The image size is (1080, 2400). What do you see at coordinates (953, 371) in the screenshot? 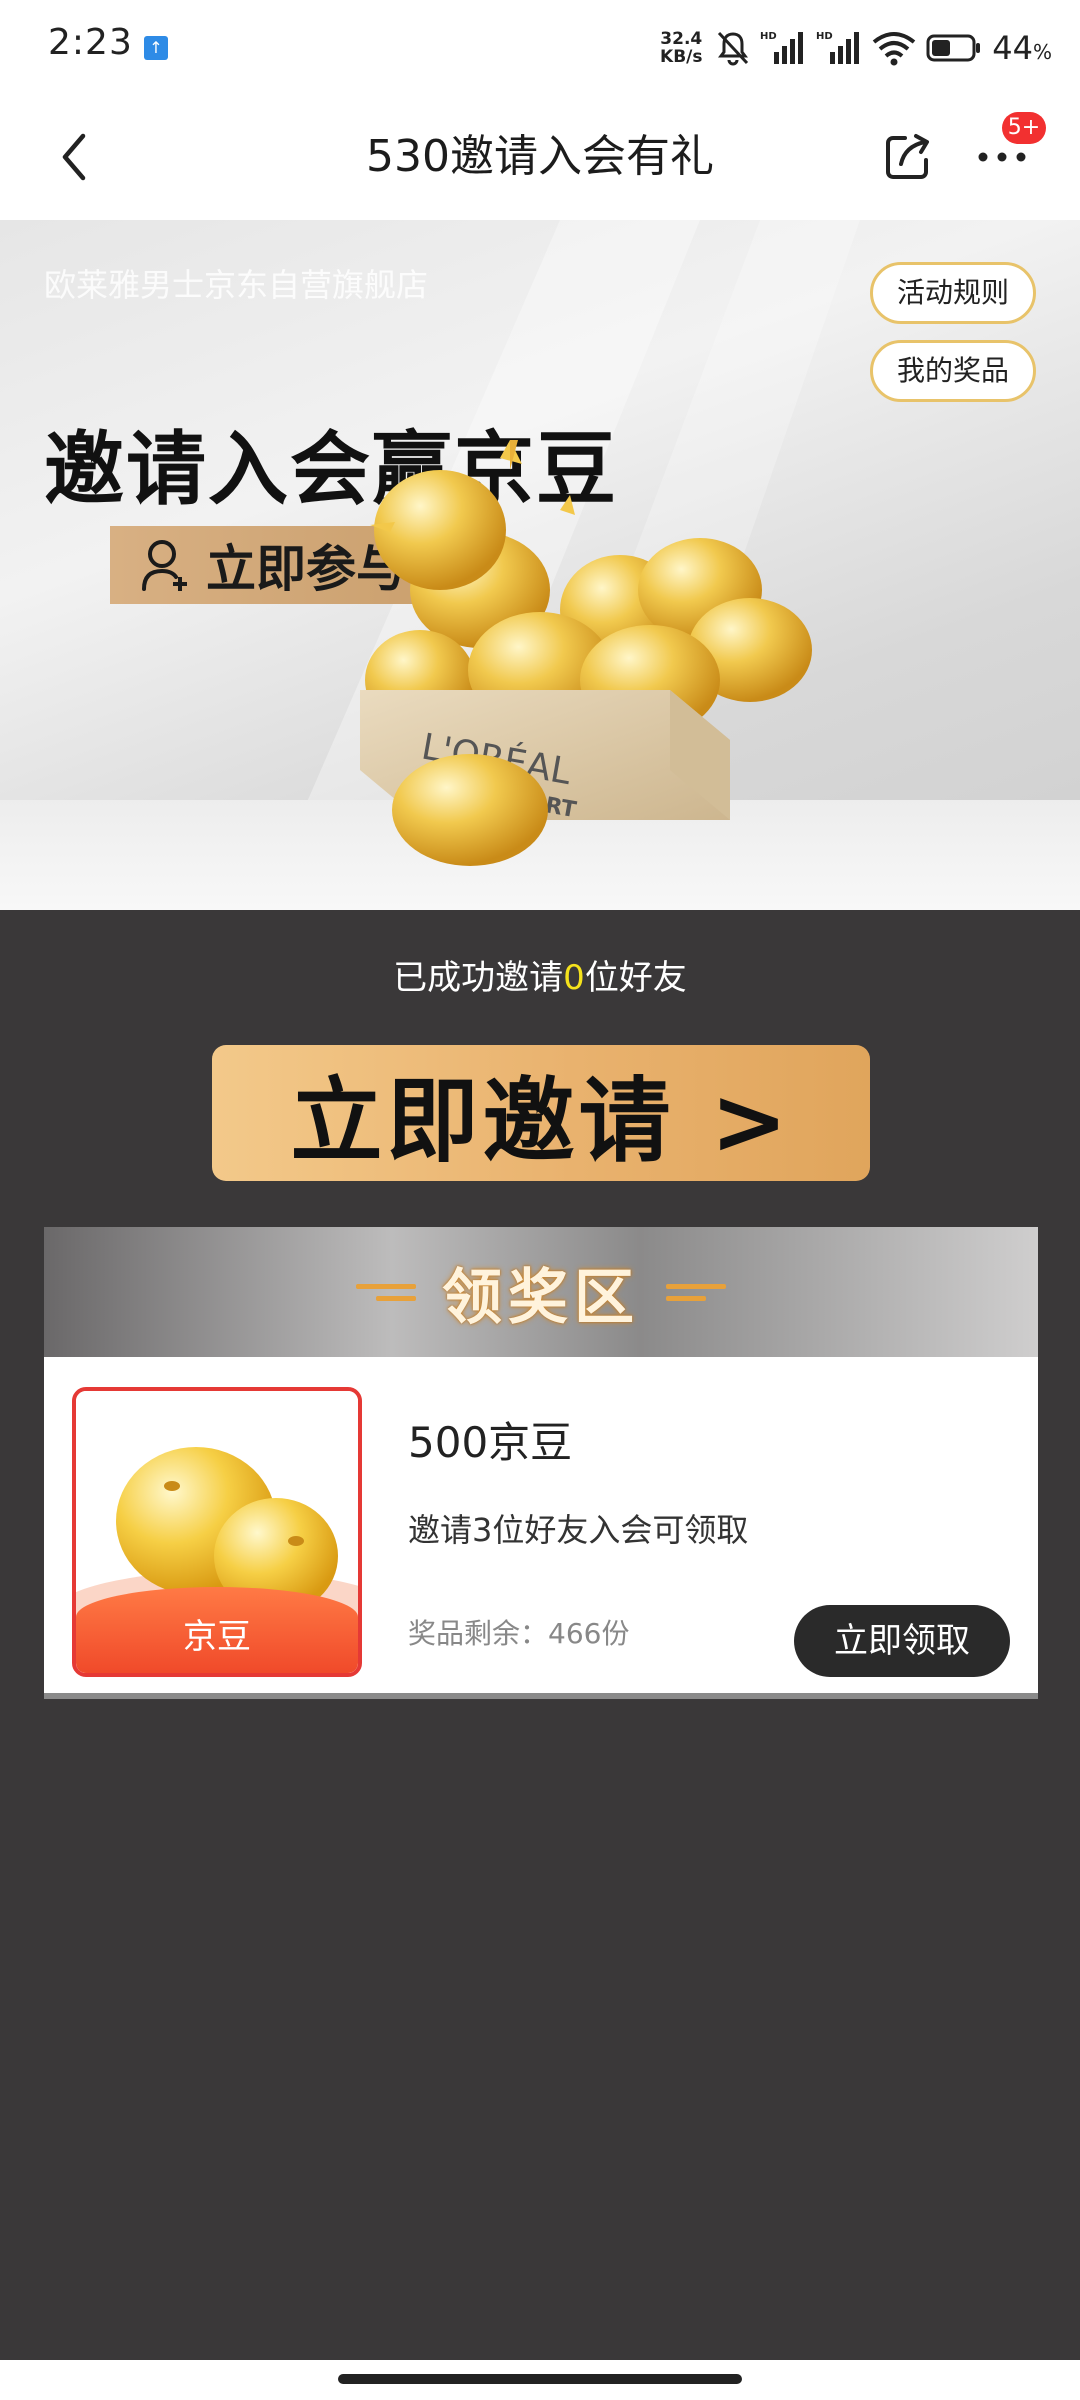
I see `my-prizes-button: 我的奖品` at bounding box center [953, 371].